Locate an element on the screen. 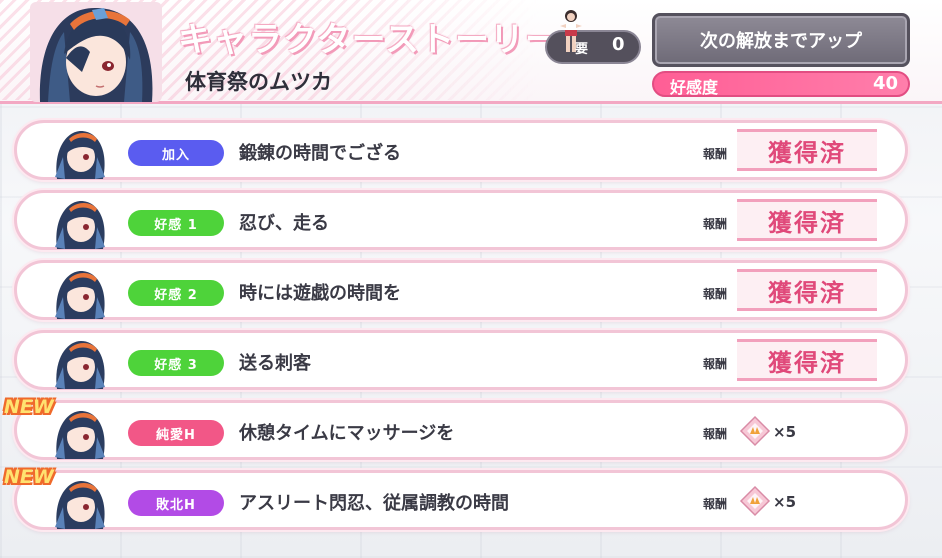 The image size is (942, 558). story-row: 純愛H 休憩タイムにマッサージを 報酬 ×5 is located at coordinates (461, 430).